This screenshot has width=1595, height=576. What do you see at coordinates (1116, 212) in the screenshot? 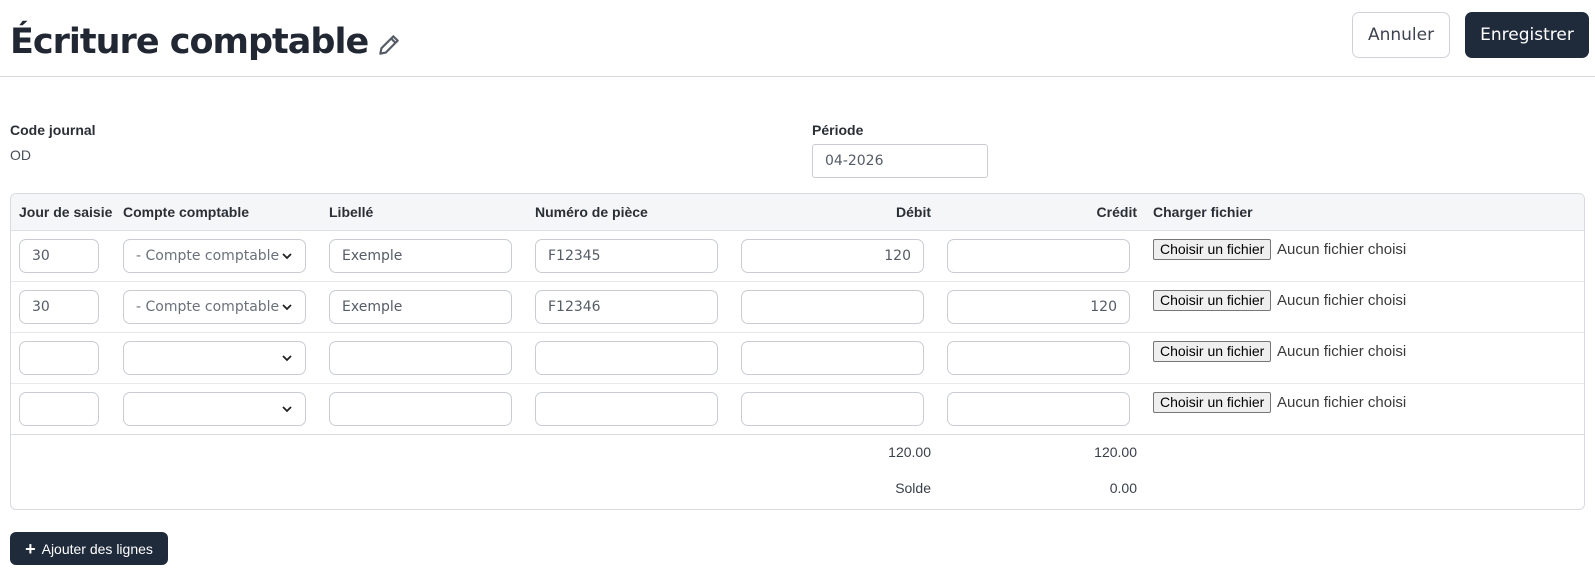
I see `col-header-credit: Crédit` at bounding box center [1116, 212].